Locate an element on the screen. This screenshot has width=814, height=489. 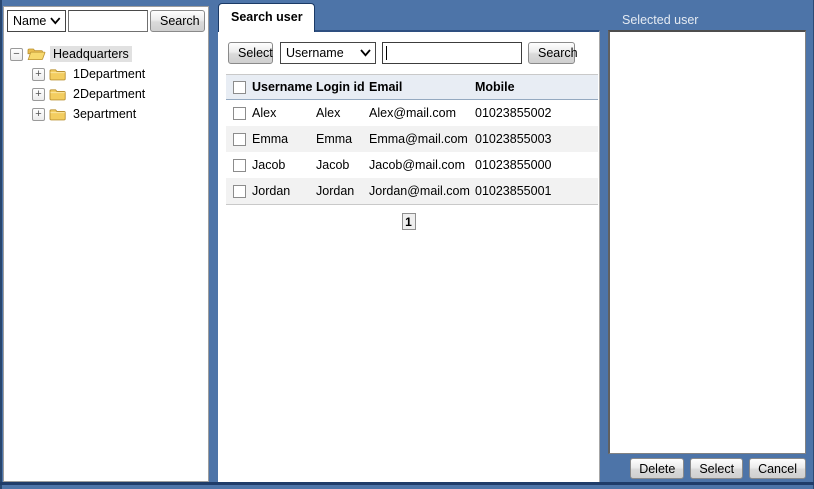
delete-button: Delete is located at coordinates (657, 468).